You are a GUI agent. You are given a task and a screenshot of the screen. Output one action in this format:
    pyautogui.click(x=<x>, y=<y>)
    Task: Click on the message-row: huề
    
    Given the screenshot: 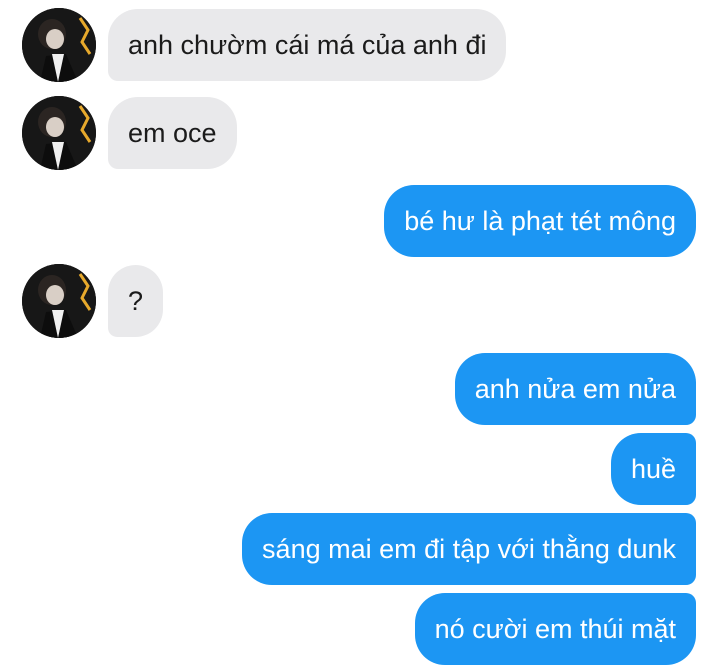 What is the action you would take?
    pyautogui.click(x=360, y=469)
    